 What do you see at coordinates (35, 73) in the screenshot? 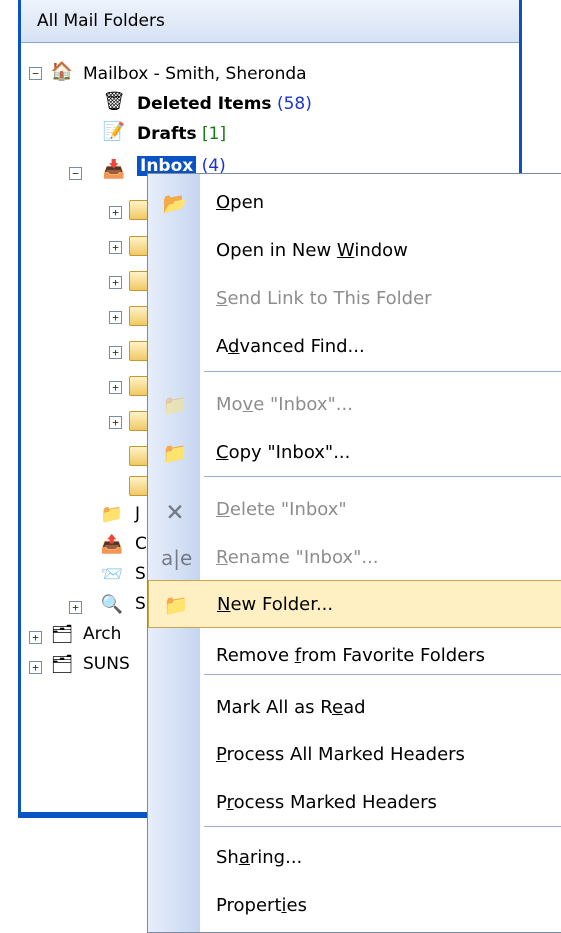
I see `collapse-mailbox-toggle: −` at bounding box center [35, 73].